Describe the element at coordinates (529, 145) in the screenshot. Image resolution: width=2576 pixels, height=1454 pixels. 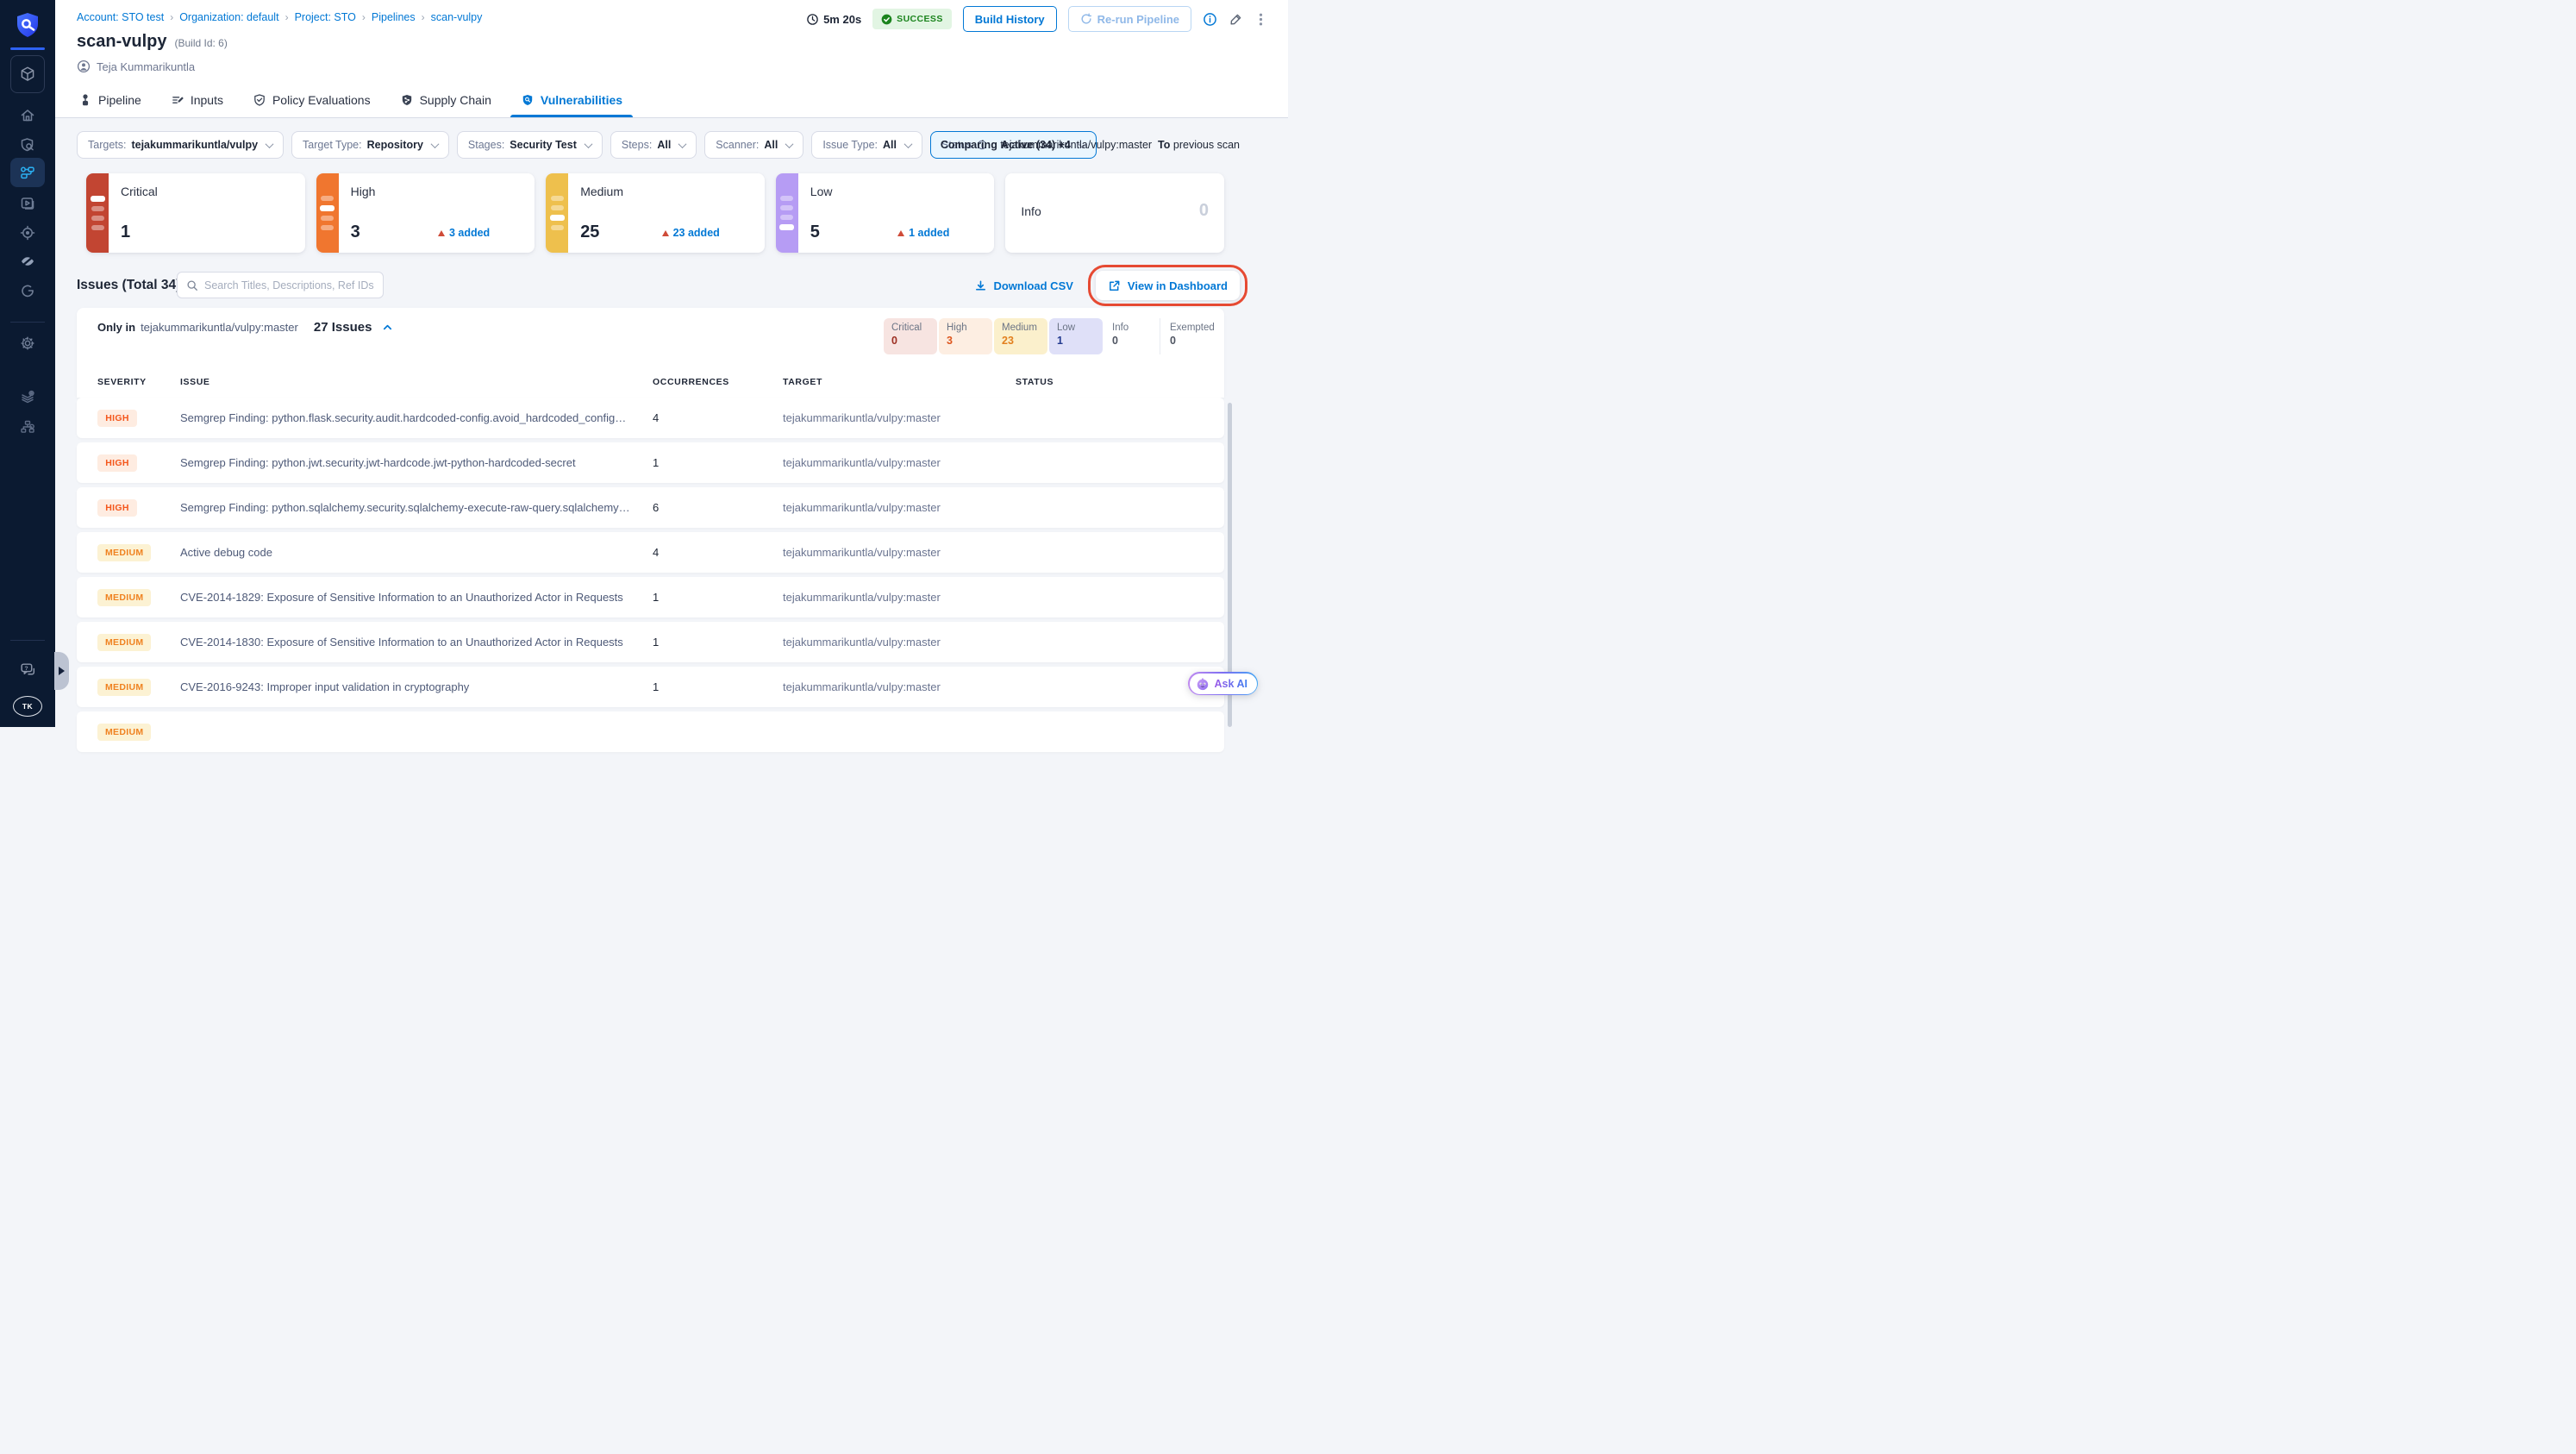
I see `filter-stages: Stages: Security Test` at that location.